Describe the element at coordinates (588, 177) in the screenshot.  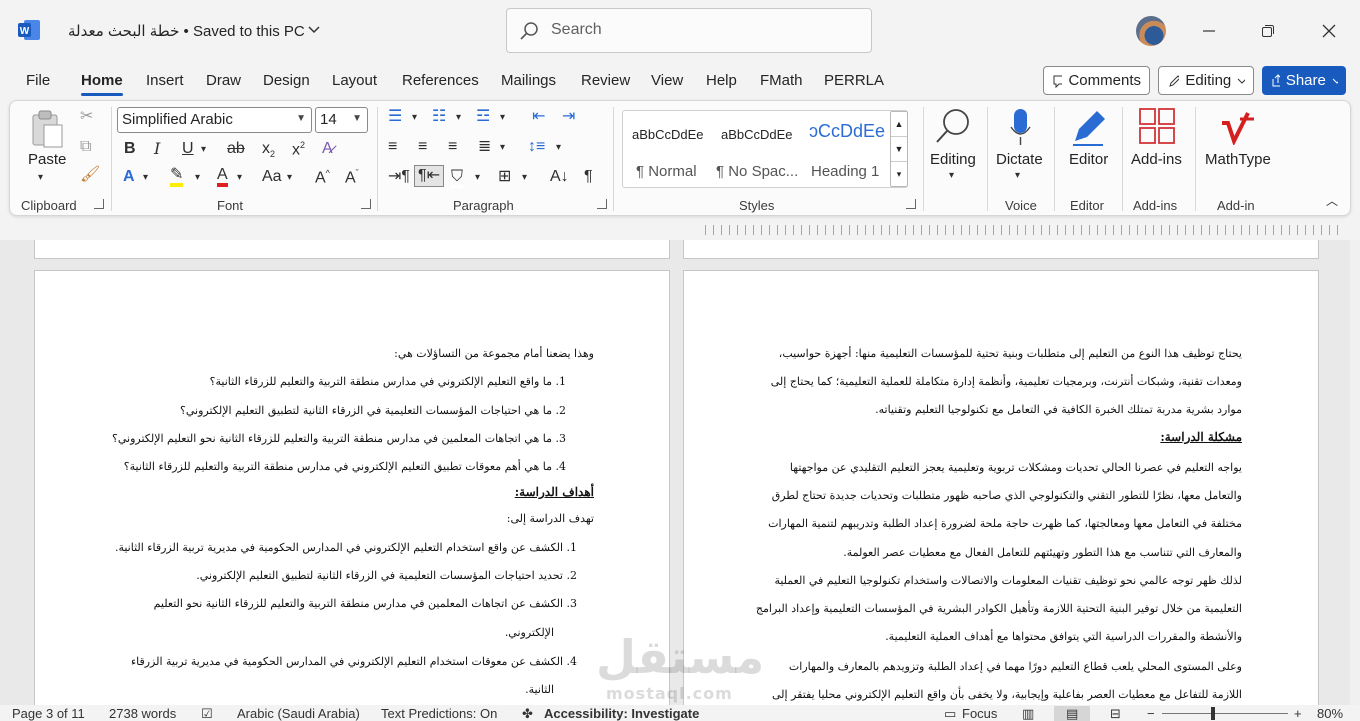
I see `show-formatting-icon: ¶` at that location.